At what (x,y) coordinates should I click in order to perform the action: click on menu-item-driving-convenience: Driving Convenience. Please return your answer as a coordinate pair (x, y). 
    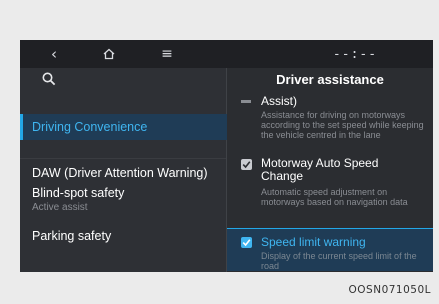
    Looking at the image, I should click on (124, 127).